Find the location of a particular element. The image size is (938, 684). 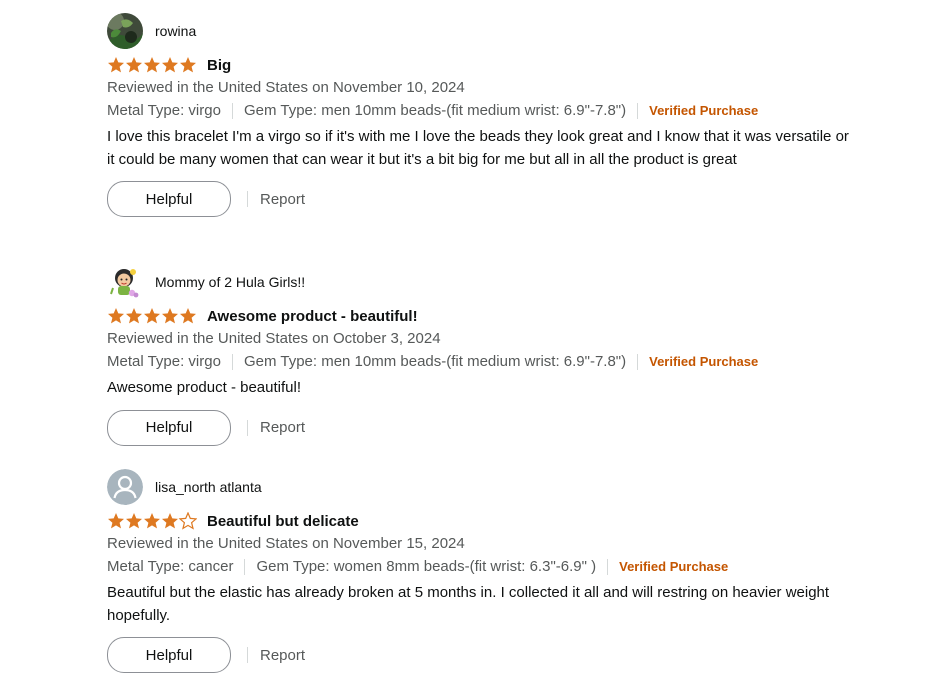

review-title: Beautiful but delicate is located at coordinates (283, 521).